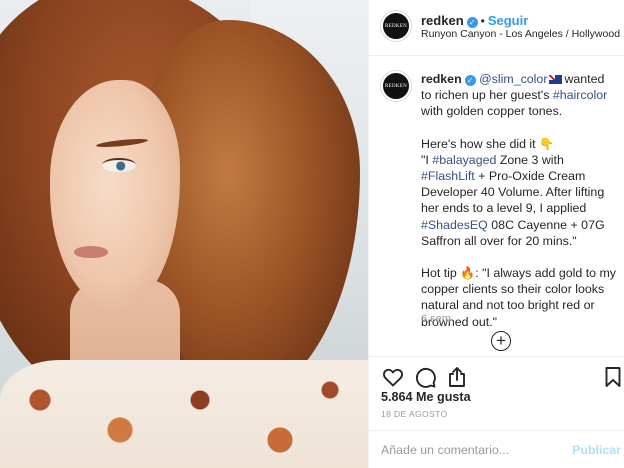  I want to click on comment-button, so click(425, 377).